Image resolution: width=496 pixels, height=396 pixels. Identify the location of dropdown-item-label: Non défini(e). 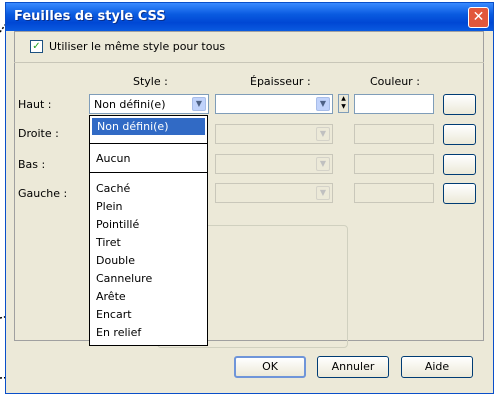
(133, 126).